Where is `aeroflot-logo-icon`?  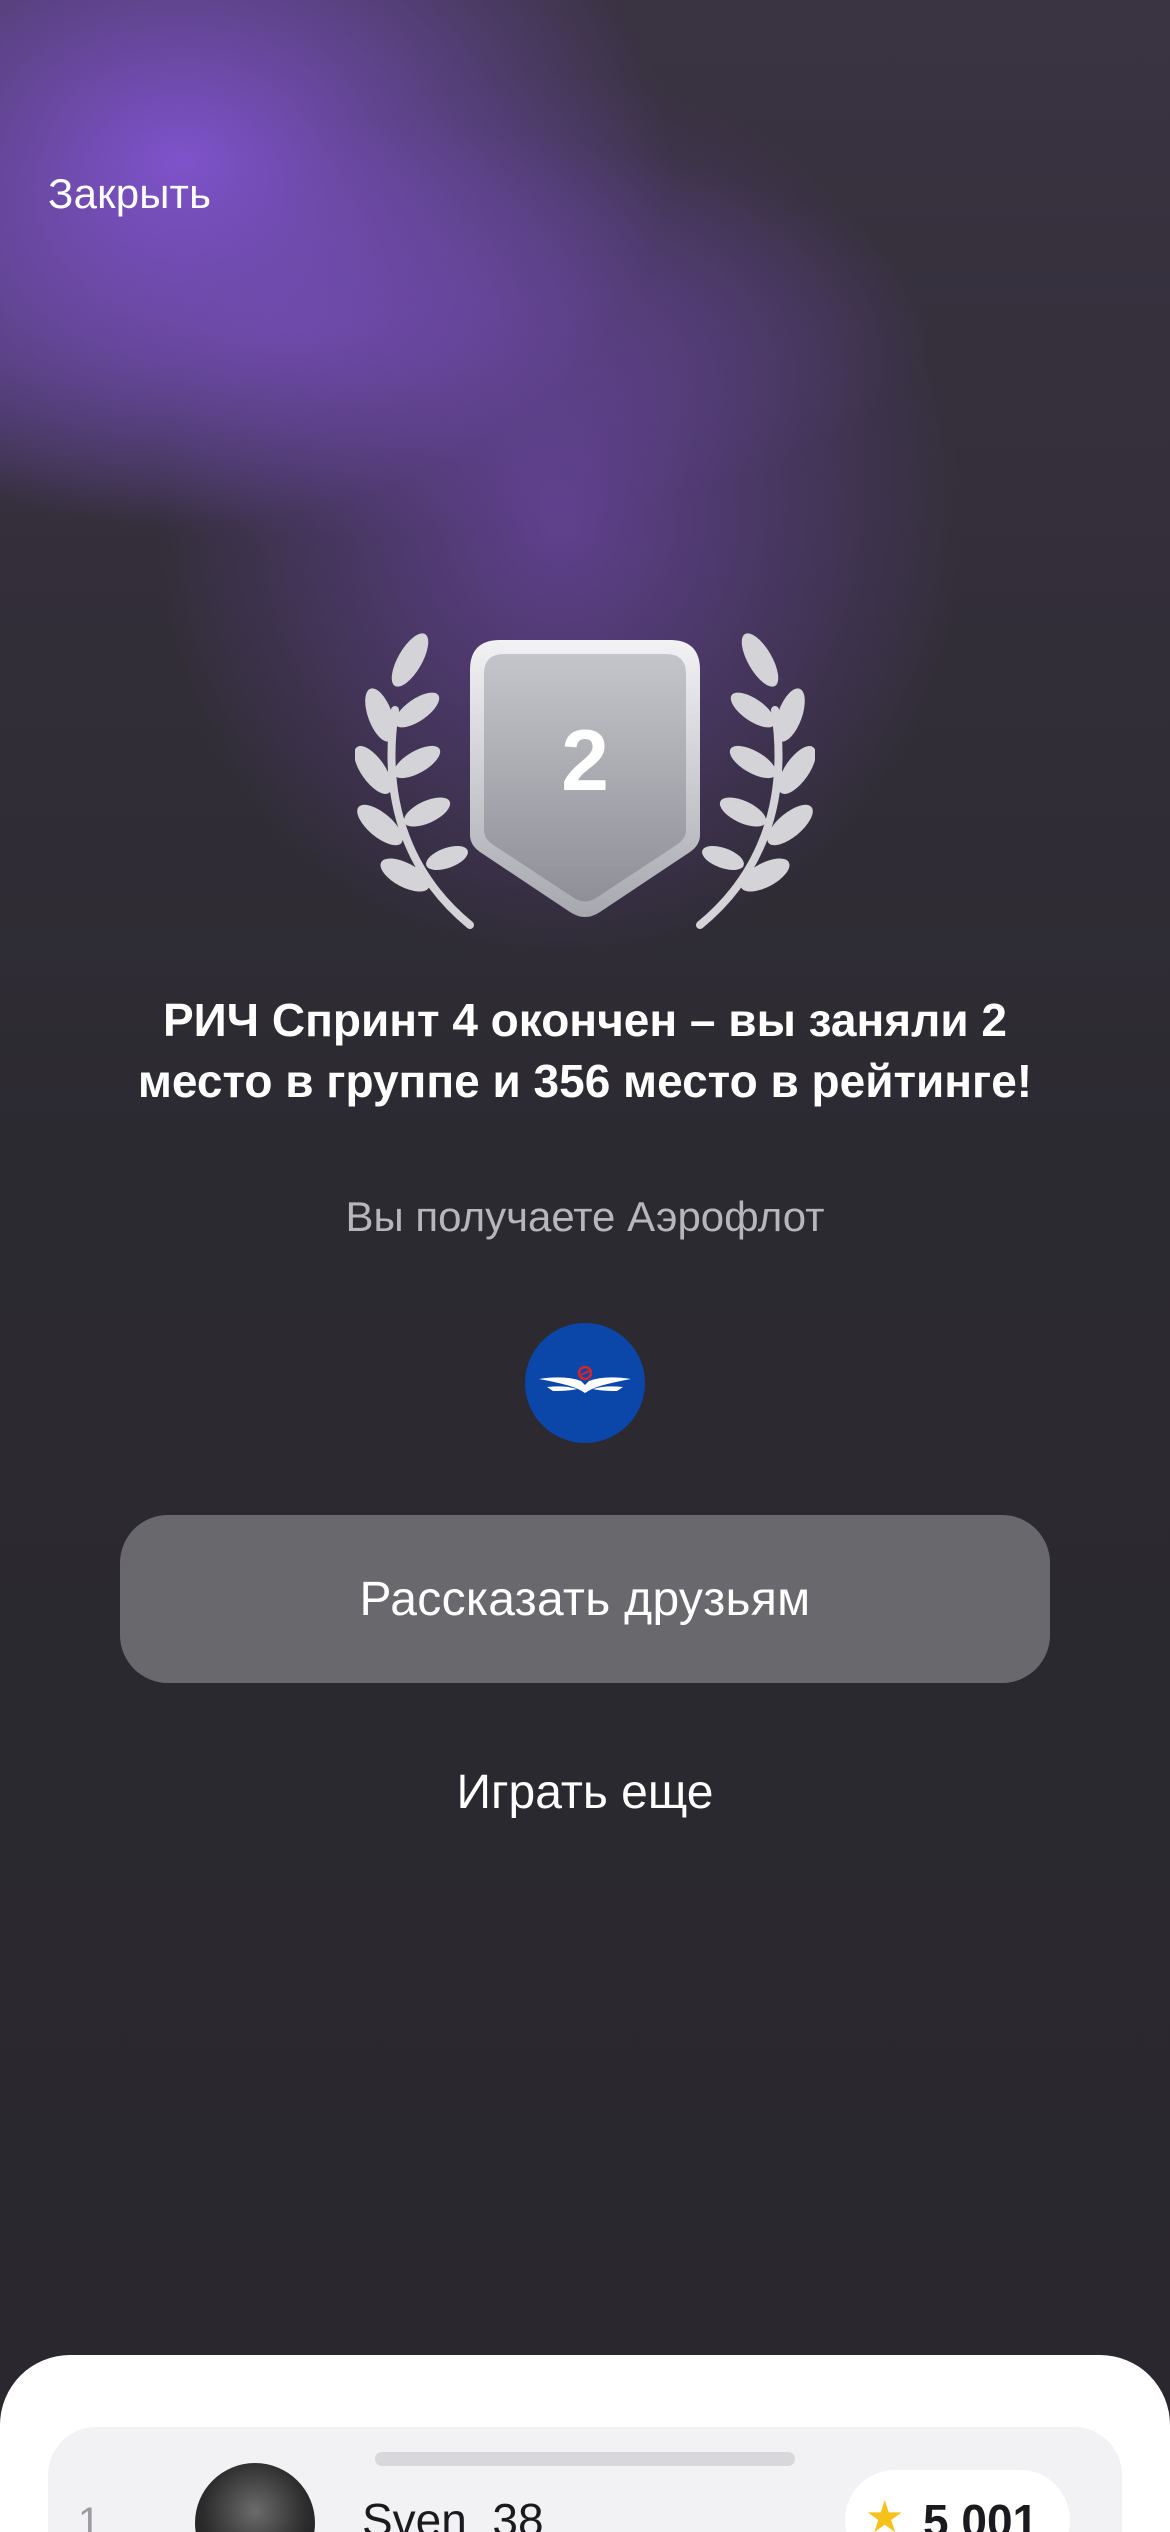
aeroflot-logo-icon is located at coordinates (585, 1383).